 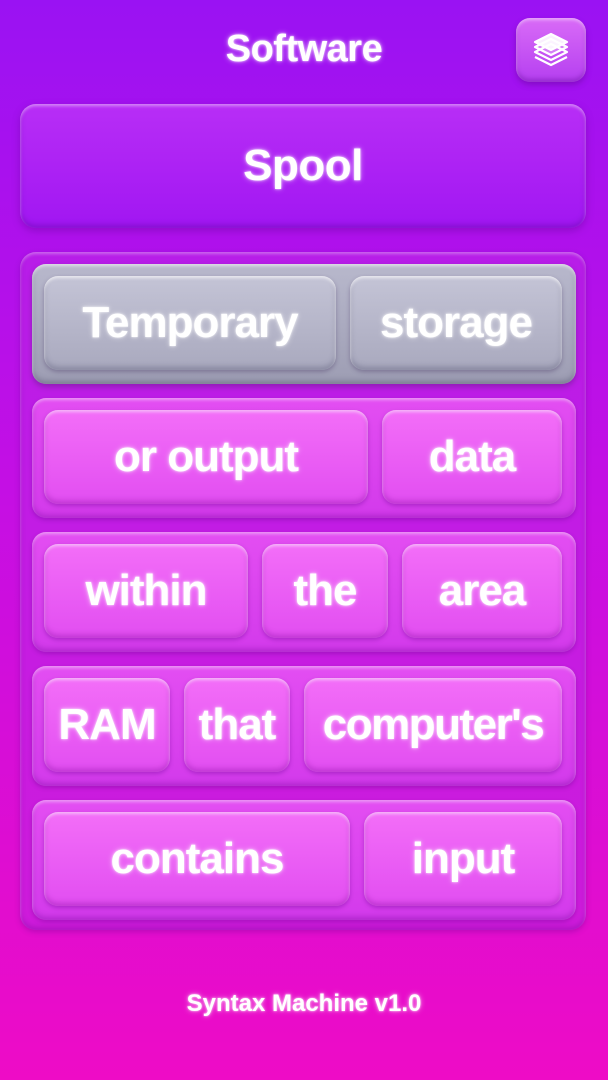 What do you see at coordinates (472, 457) in the screenshot?
I see `word-tile: data` at bounding box center [472, 457].